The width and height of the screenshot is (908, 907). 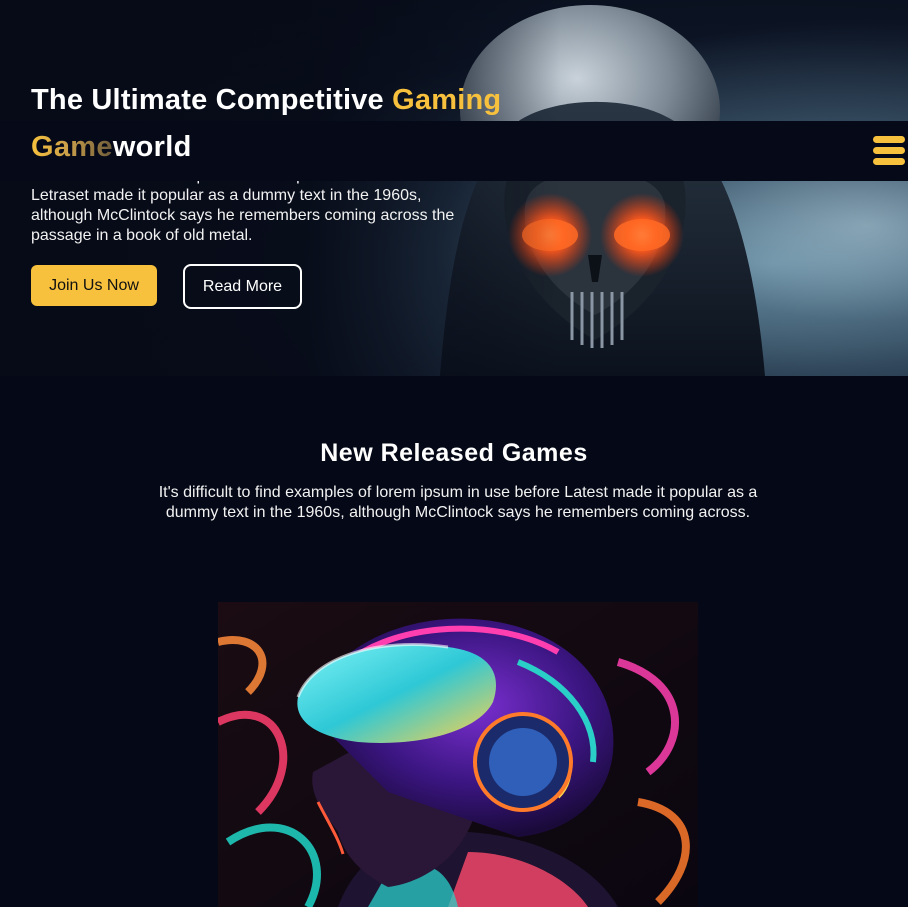 I want to click on new-releases-heading: New Released Games, so click(x=454, y=453).